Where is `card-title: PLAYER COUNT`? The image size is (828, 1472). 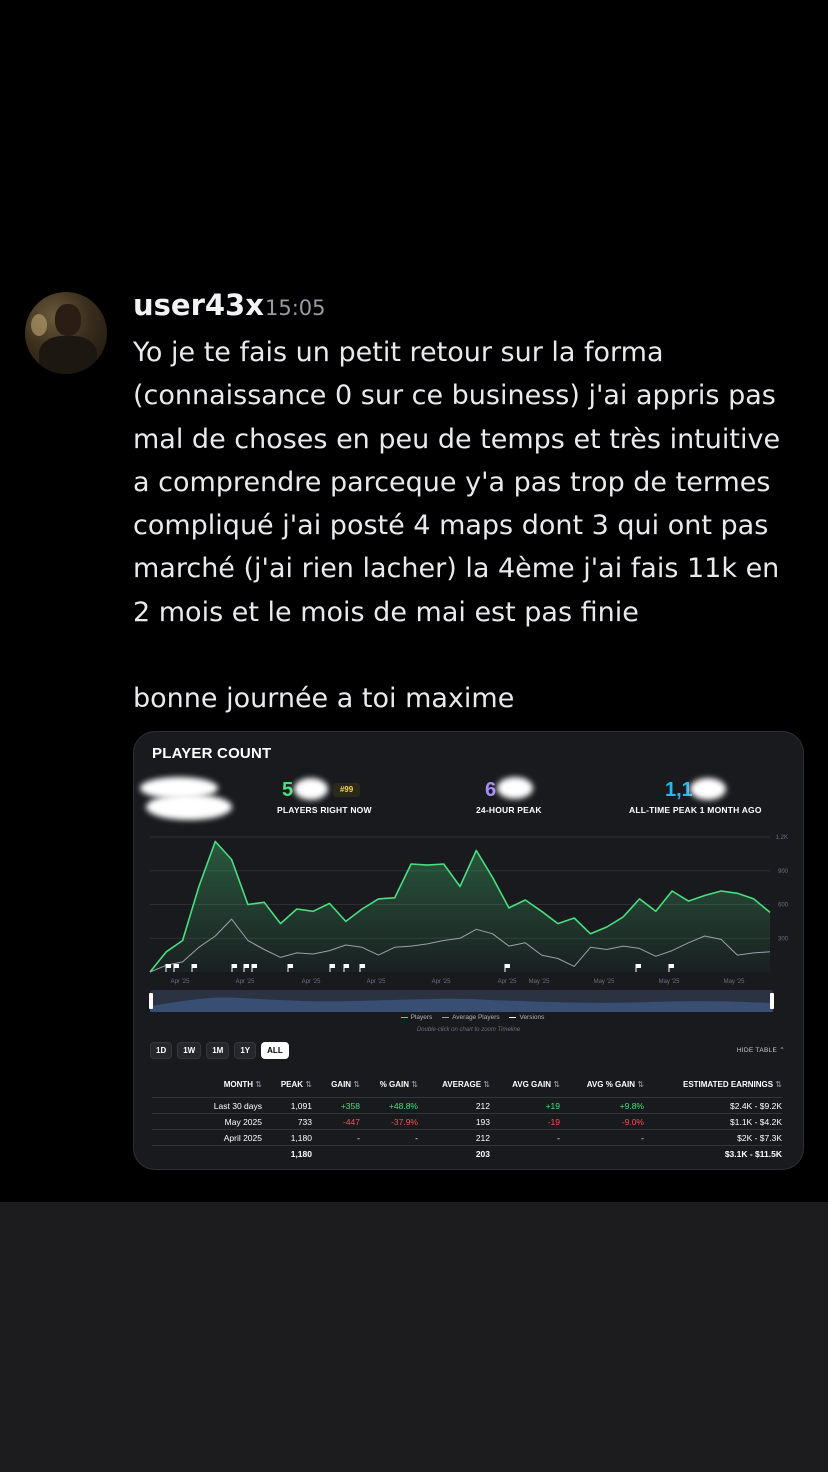 card-title: PLAYER COUNT is located at coordinates (212, 753).